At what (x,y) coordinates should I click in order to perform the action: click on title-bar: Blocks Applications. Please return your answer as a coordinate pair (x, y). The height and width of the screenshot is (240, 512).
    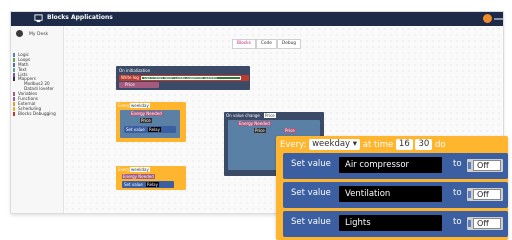
    Looking at the image, I should click on (257, 19).